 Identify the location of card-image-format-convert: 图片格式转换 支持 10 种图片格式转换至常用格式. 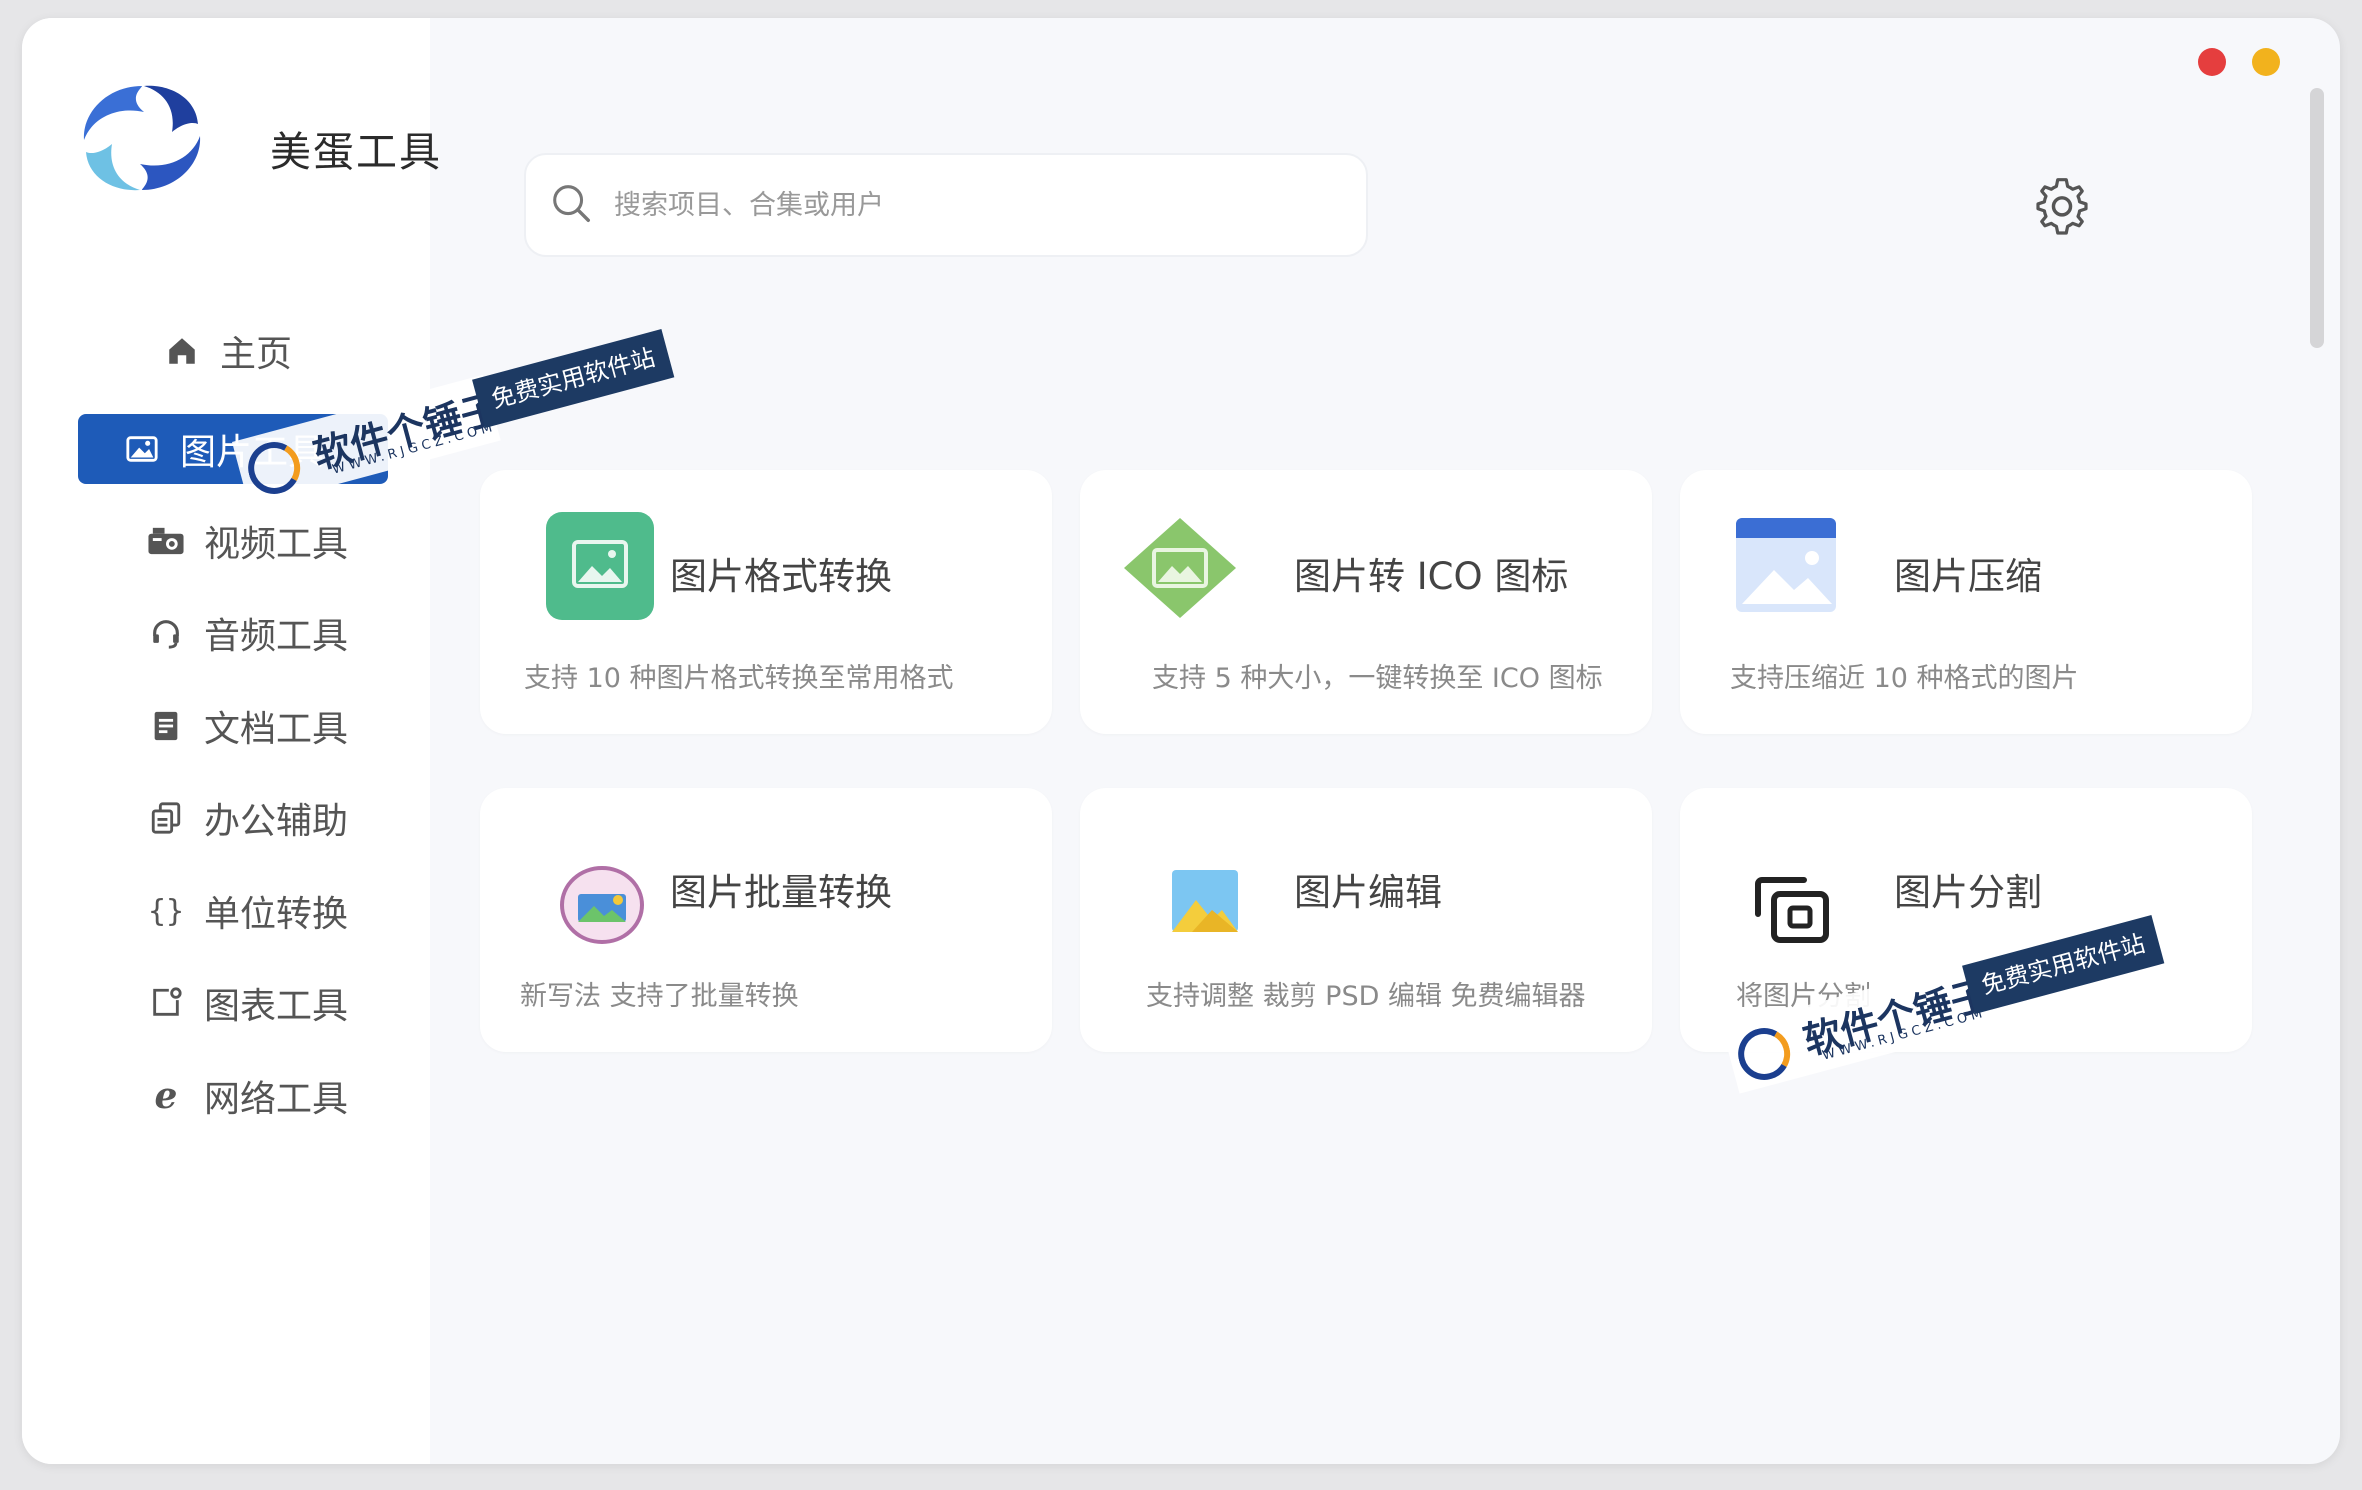
(766, 602).